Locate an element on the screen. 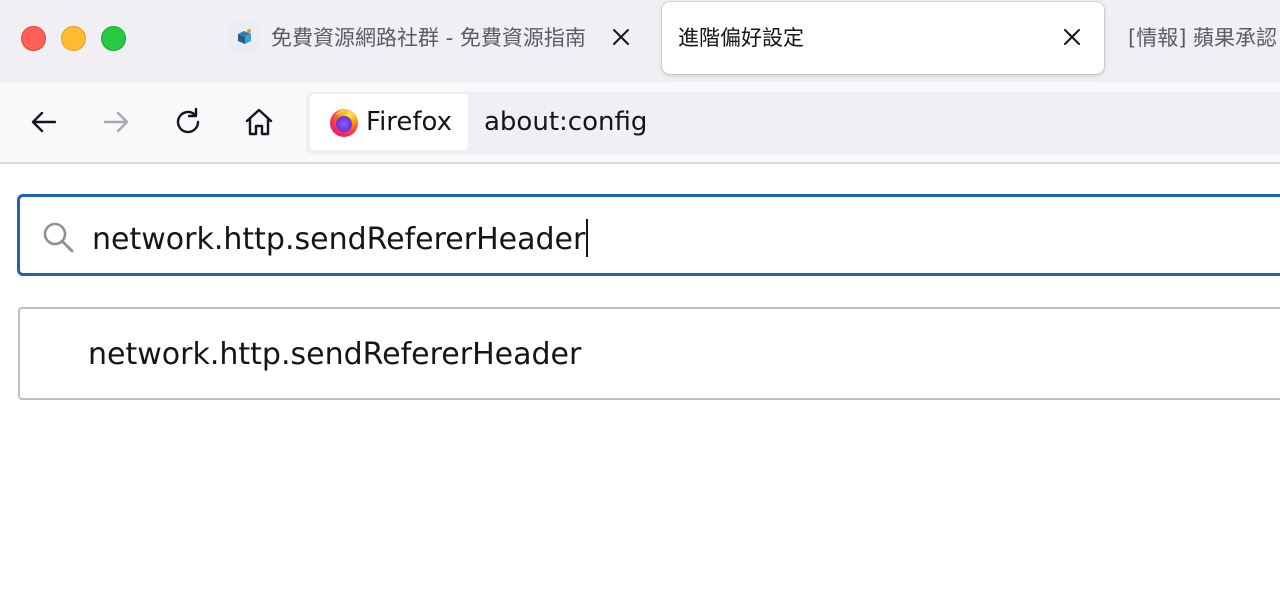 This screenshot has width=1280, height=600. home-button is located at coordinates (259, 122).